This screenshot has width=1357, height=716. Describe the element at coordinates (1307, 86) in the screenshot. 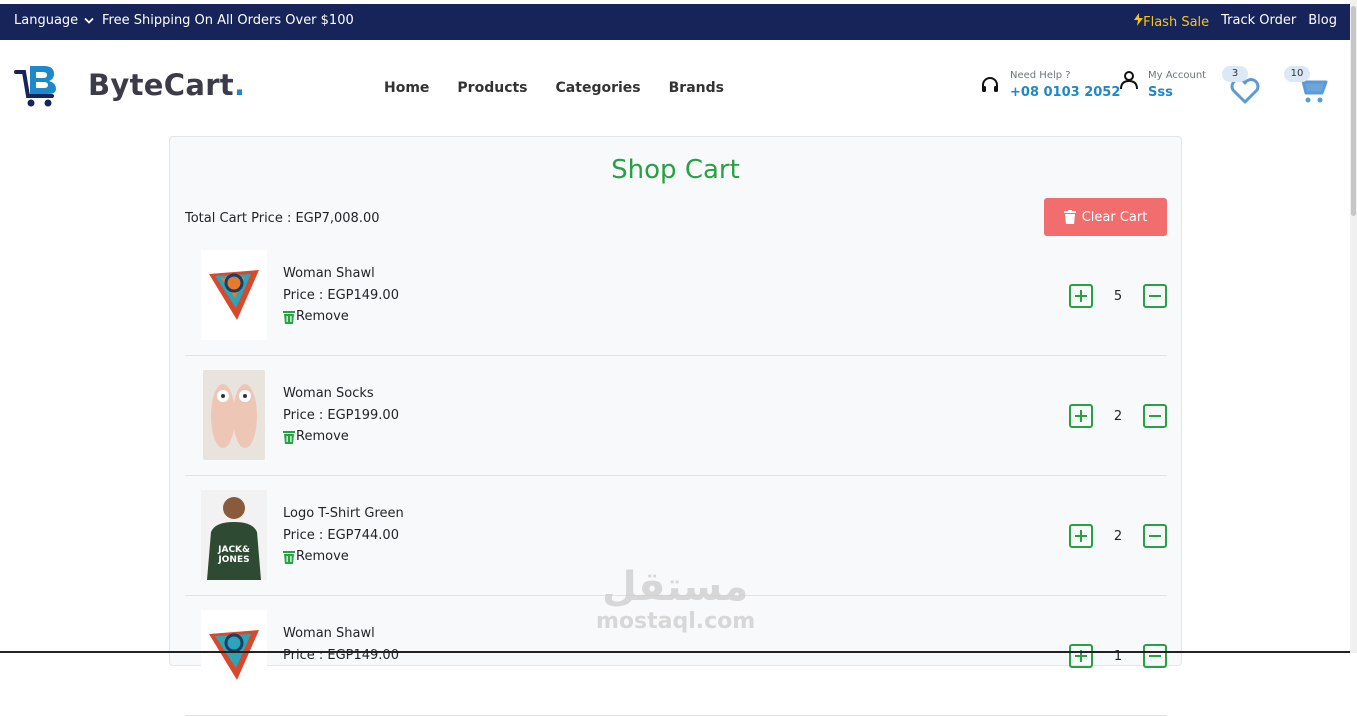

I see `cart-button: 10` at that location.